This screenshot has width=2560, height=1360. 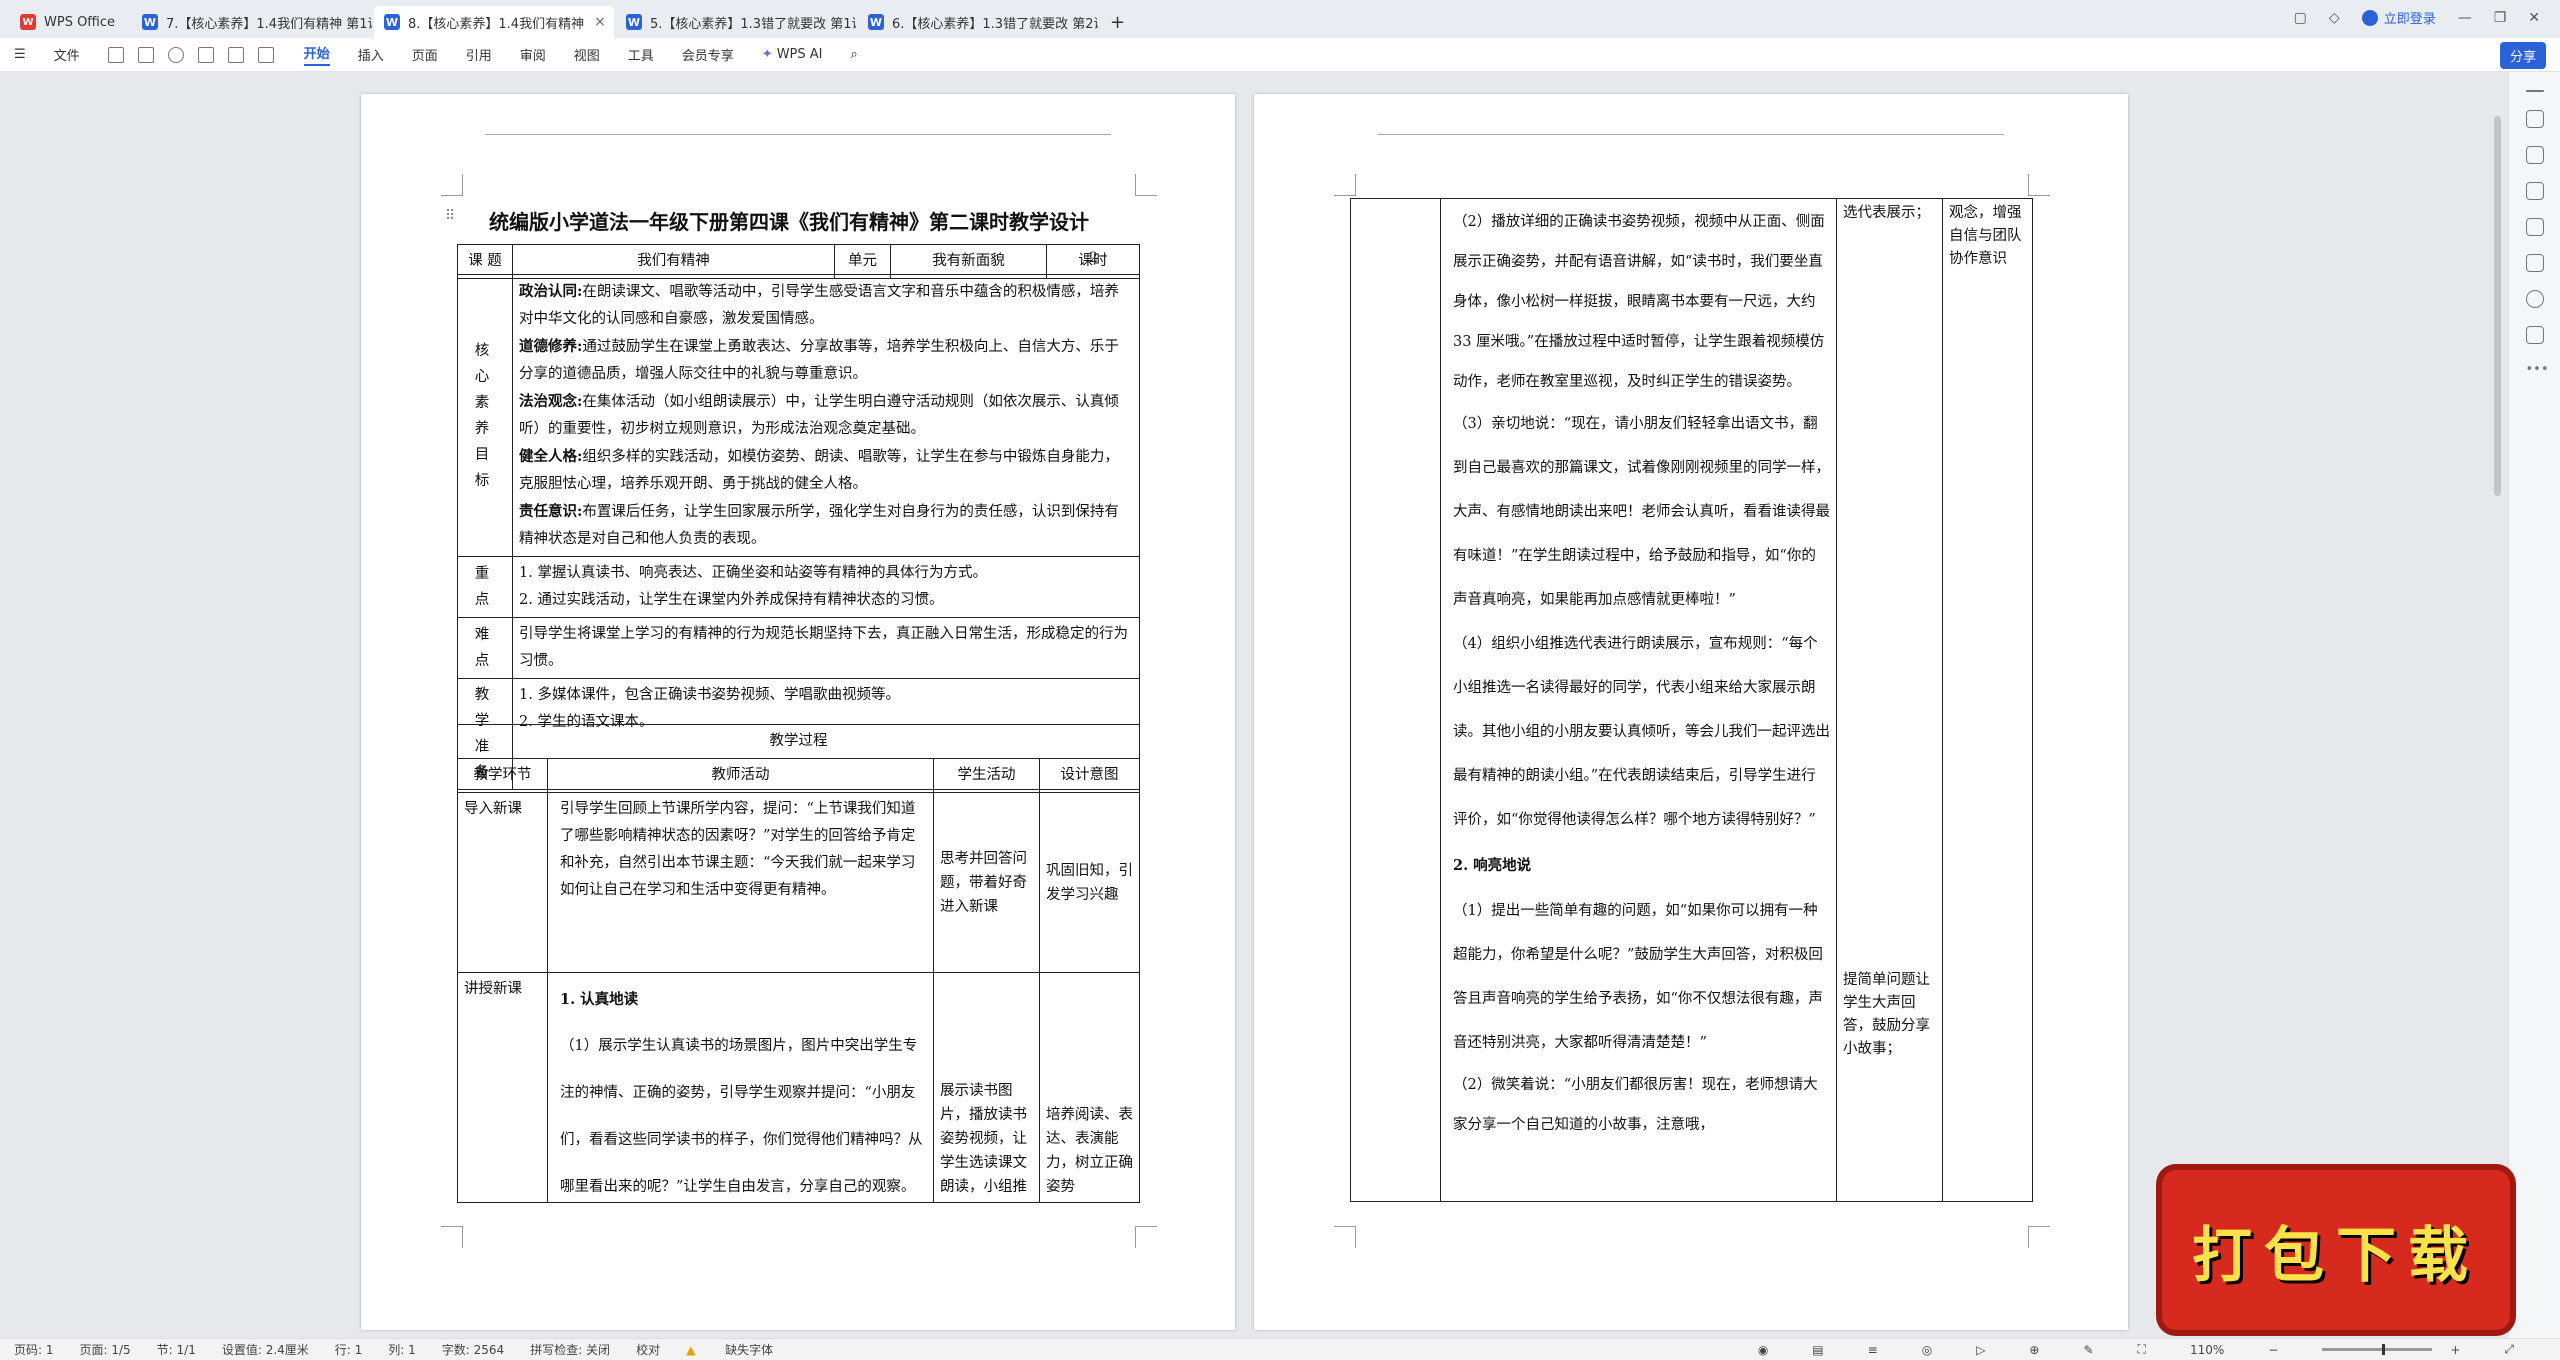 What do you see at coordinates (2336, 1250) in the screenshot?
I see `download-banner: 打包下载` at bounding box center [2336, 1250].